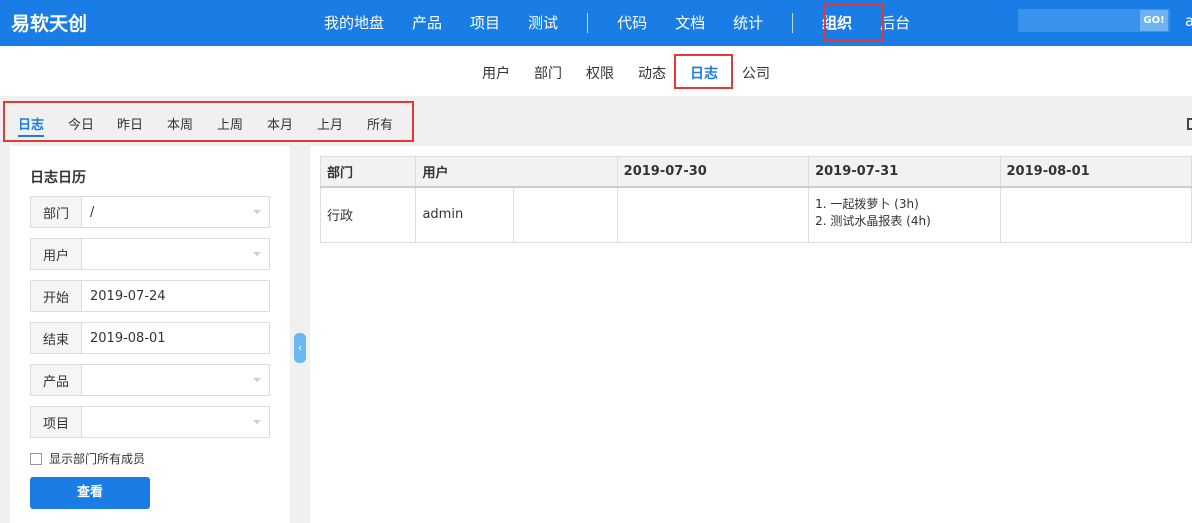 This screenshot has width=1192, height=523. What do you see at coordinates (1154, 20) in the screenshot?
I see `search-button: GO!` at bounding box center [1154, 20].